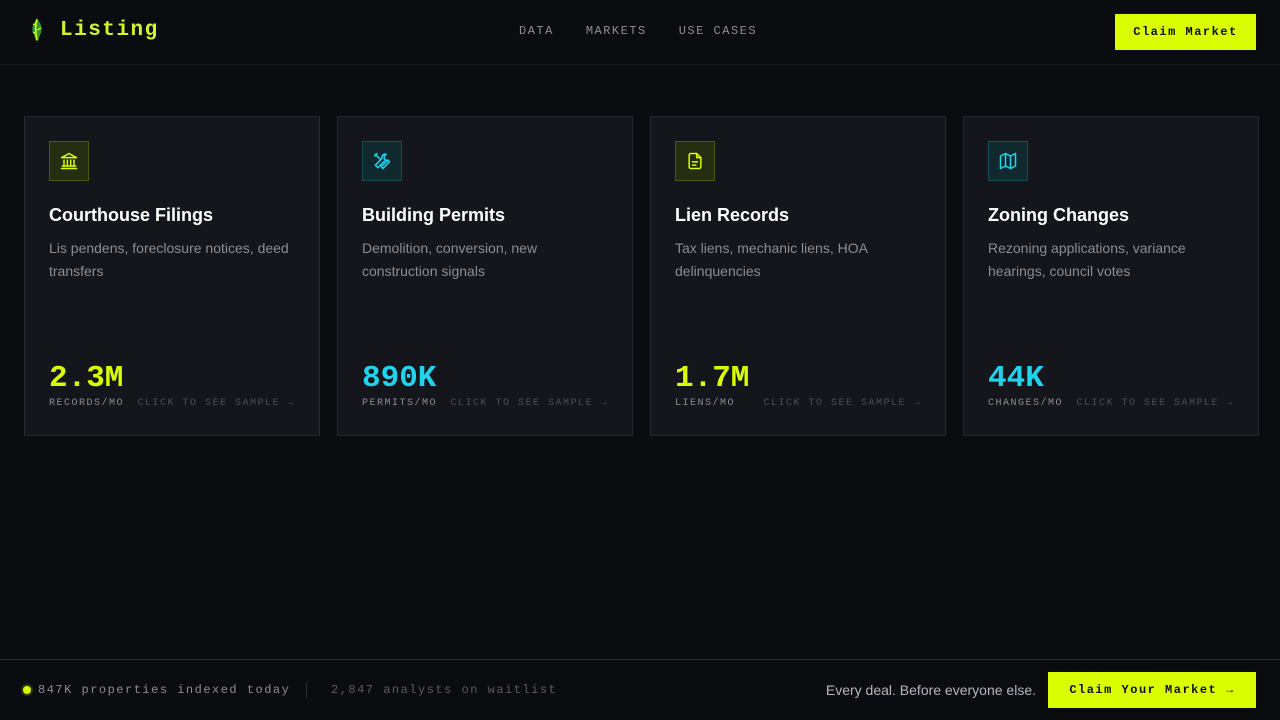 The image size is (1280, 720). I want to click on nav-link-data: DATA, so click(536, 31).